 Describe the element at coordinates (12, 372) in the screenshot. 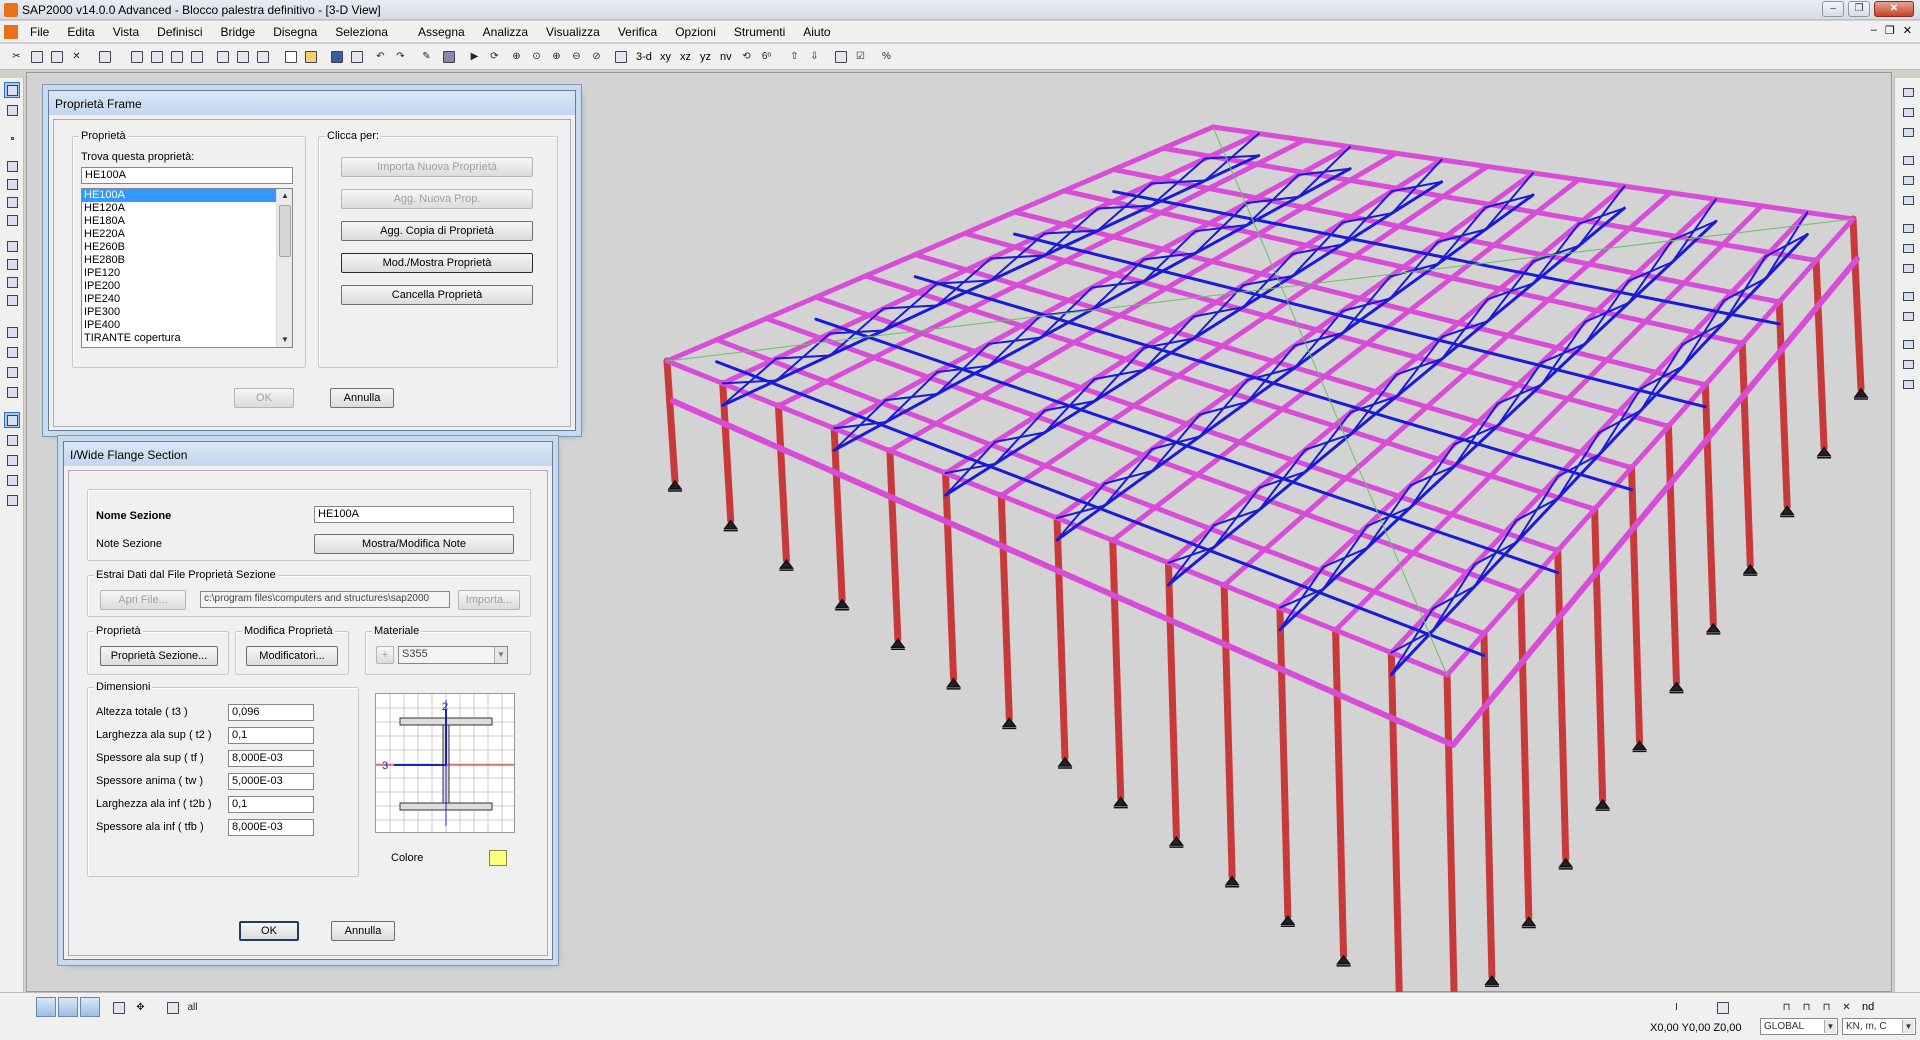

I see `clear-selection-icon` at that location.